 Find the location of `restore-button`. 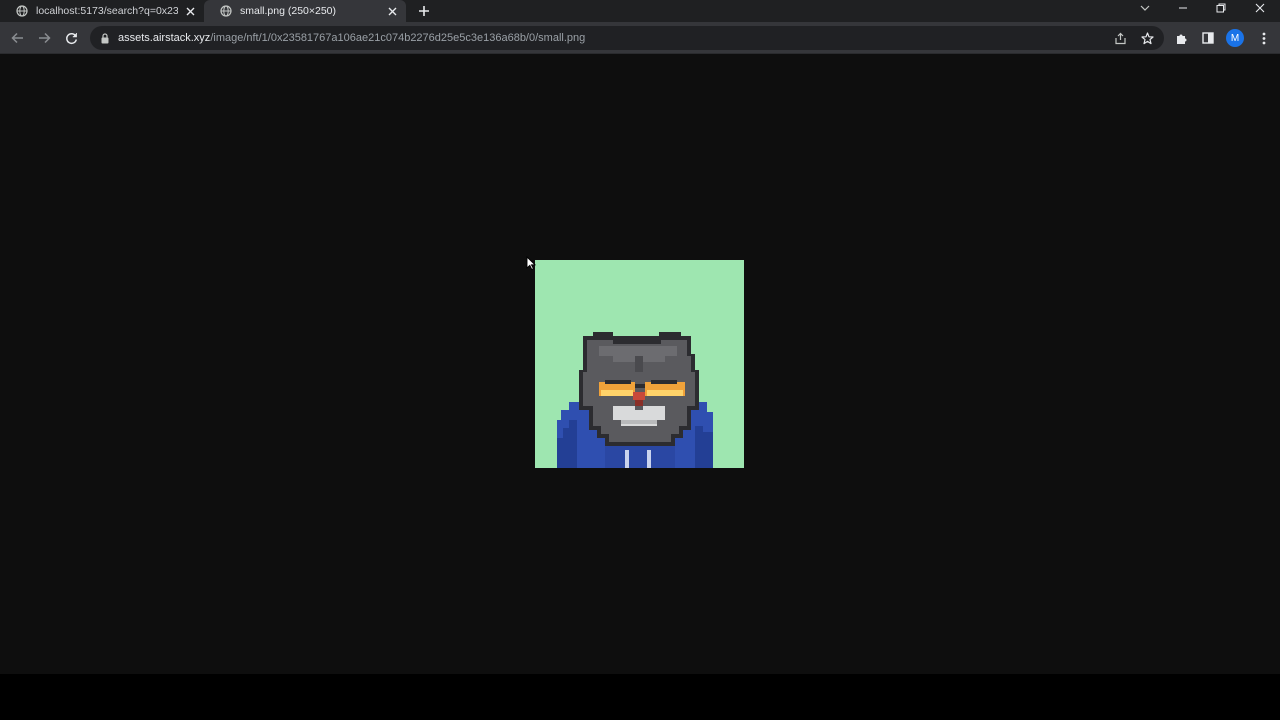

restore-button is located at coordinates (1221, 8).